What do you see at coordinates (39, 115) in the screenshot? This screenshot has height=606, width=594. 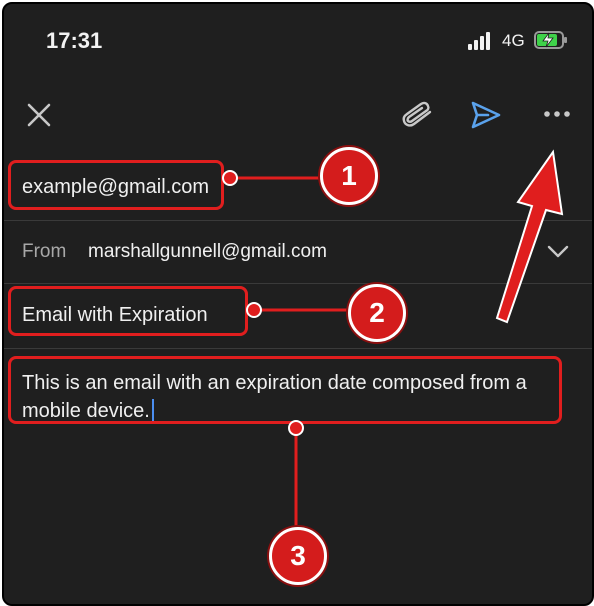 I see `close-icon` at bounding box center [39, 115].